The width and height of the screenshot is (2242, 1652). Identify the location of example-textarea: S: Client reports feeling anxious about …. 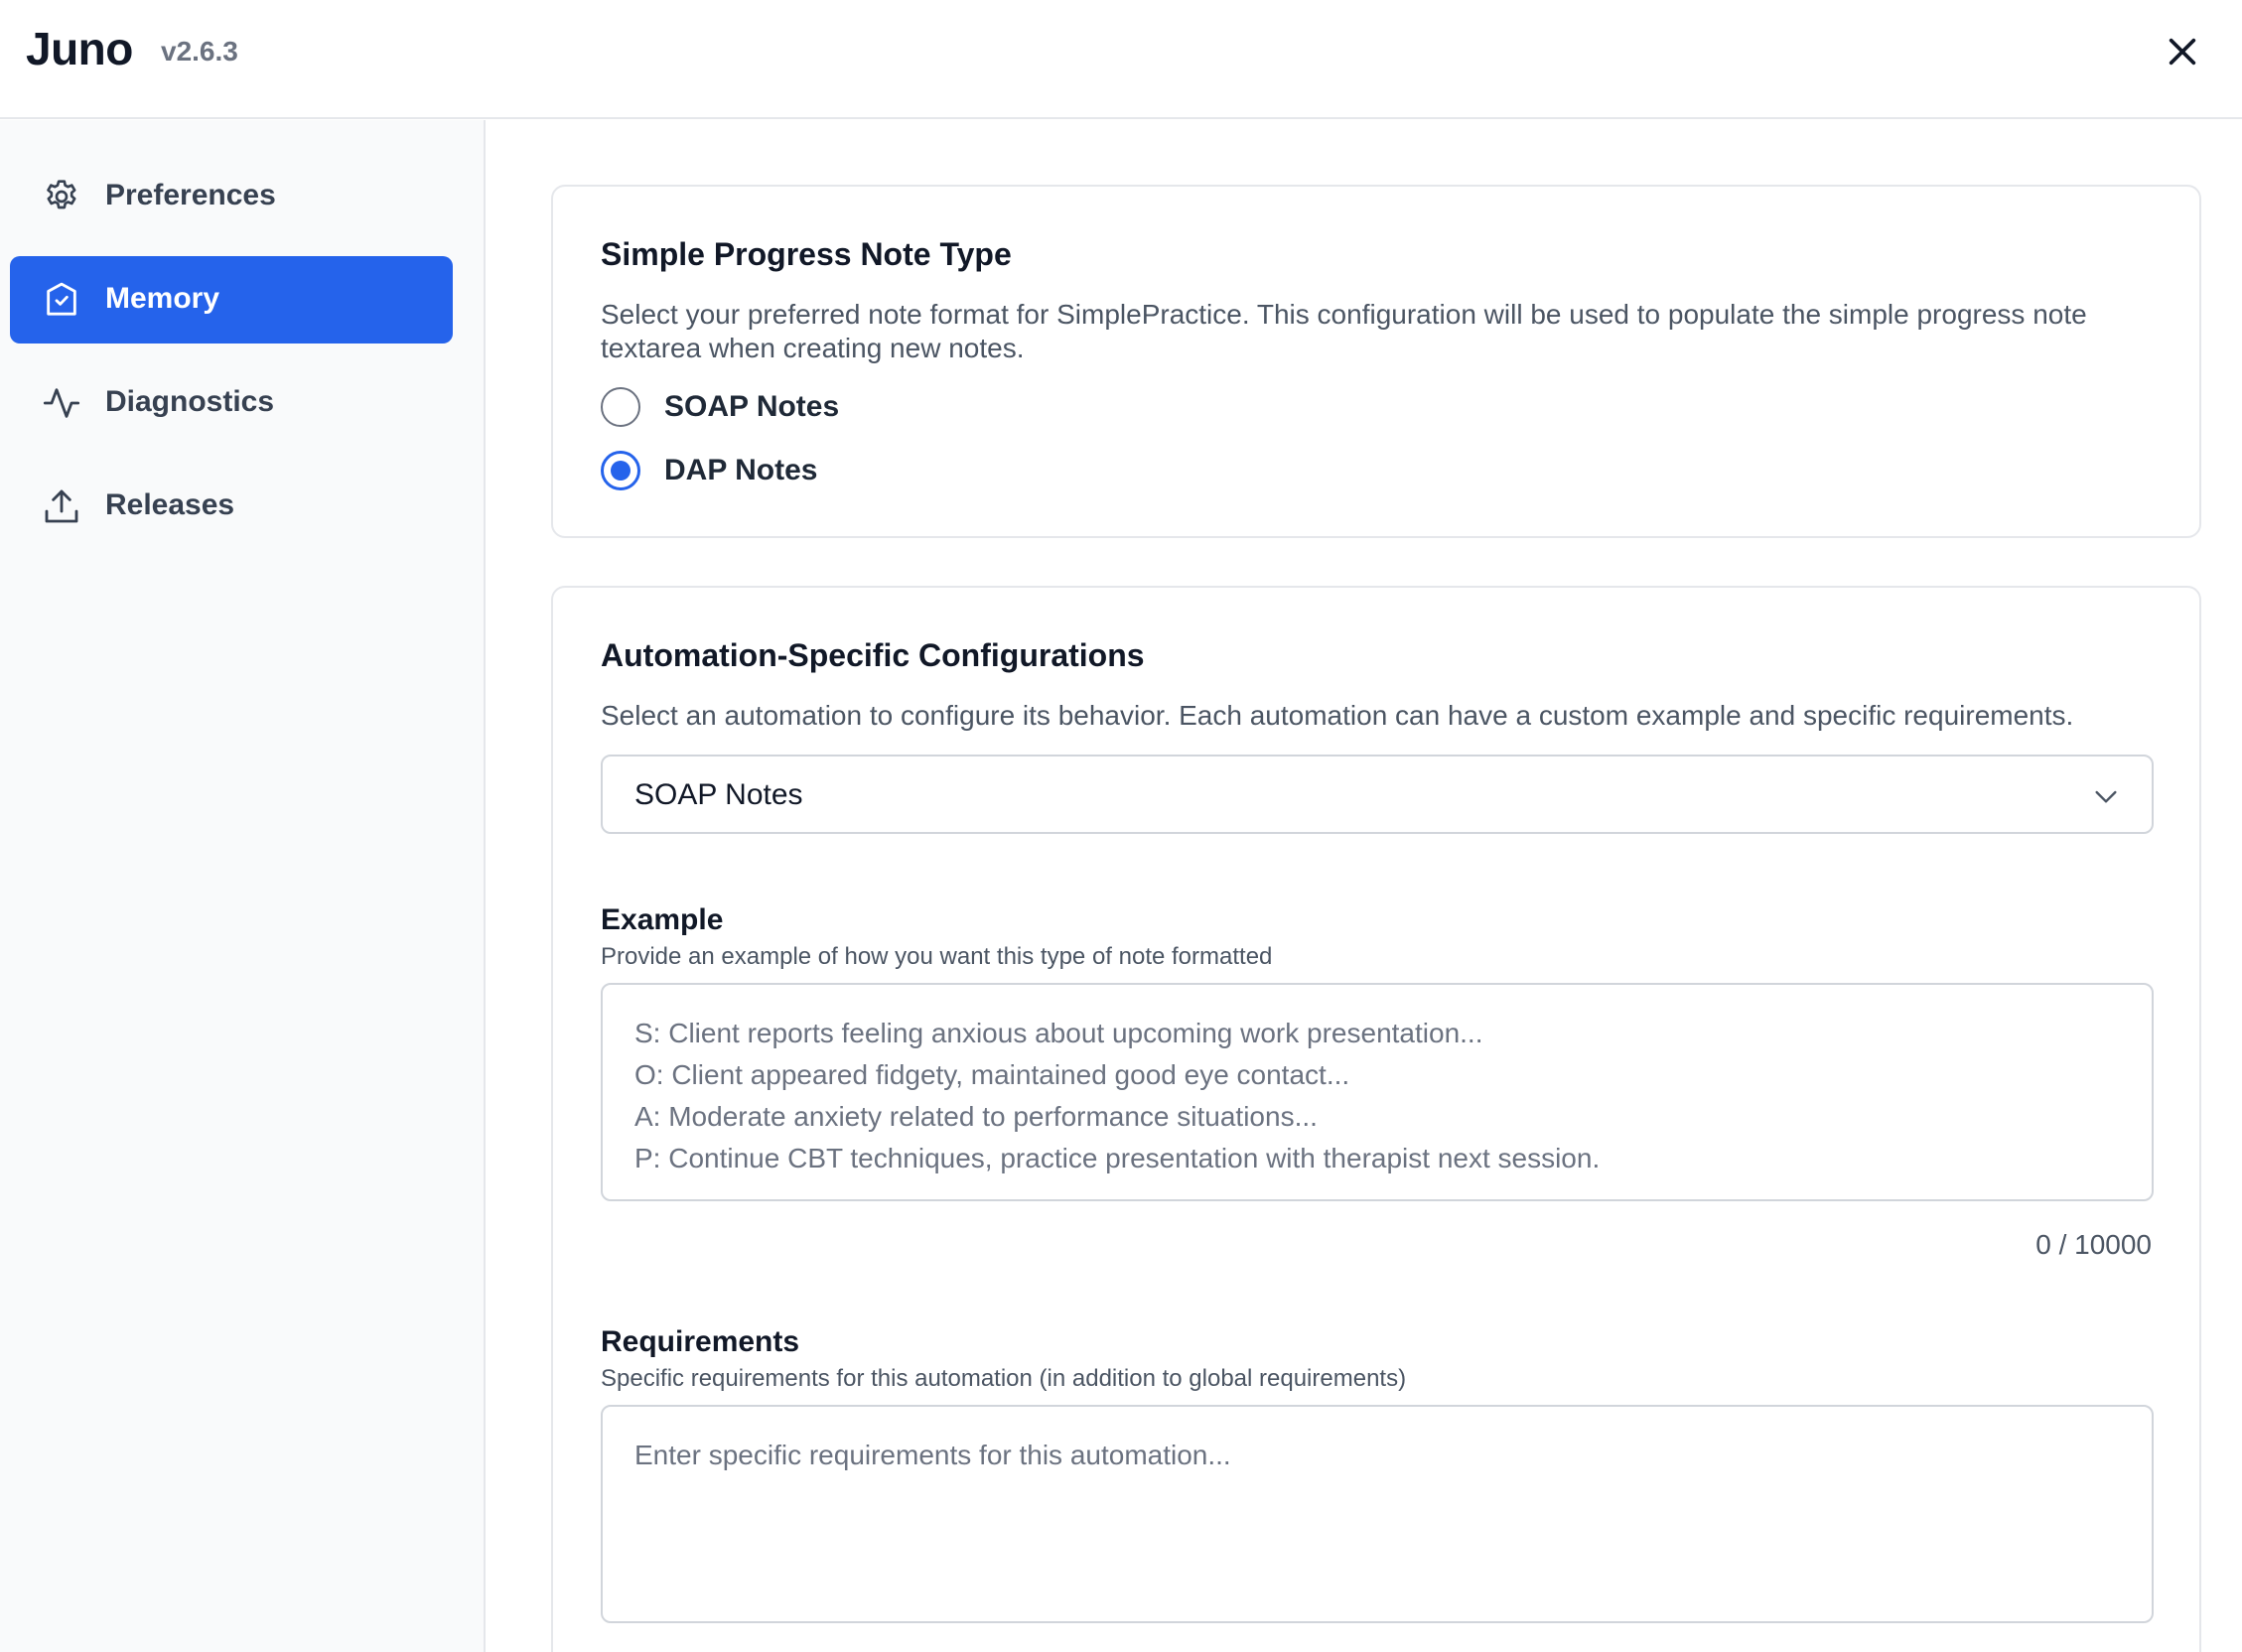
(1377, 1092).